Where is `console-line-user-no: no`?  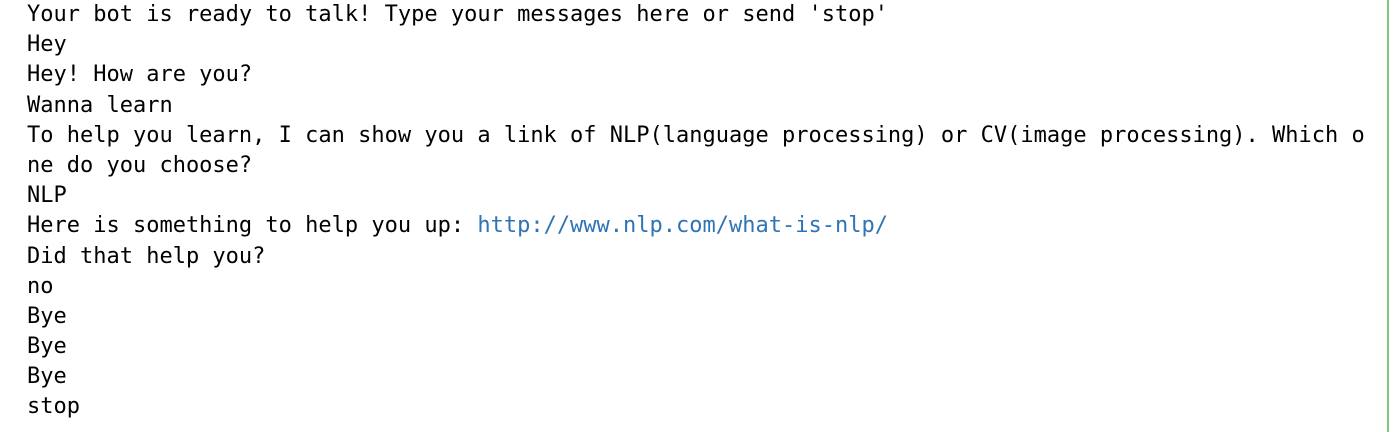
console-line-user-no: no is located at coordinates (40, 286).